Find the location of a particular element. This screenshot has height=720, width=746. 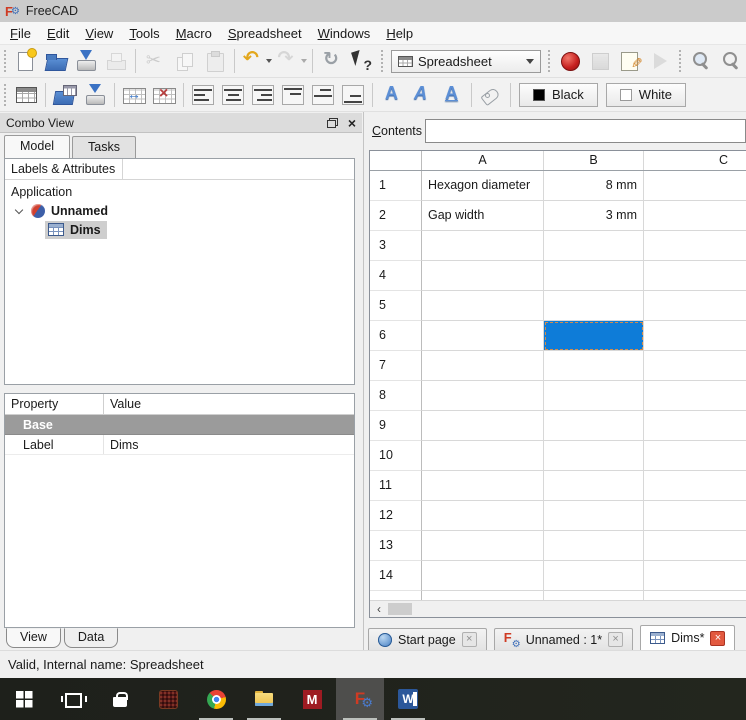

cell-B13 is located at coordinates (594, 546).